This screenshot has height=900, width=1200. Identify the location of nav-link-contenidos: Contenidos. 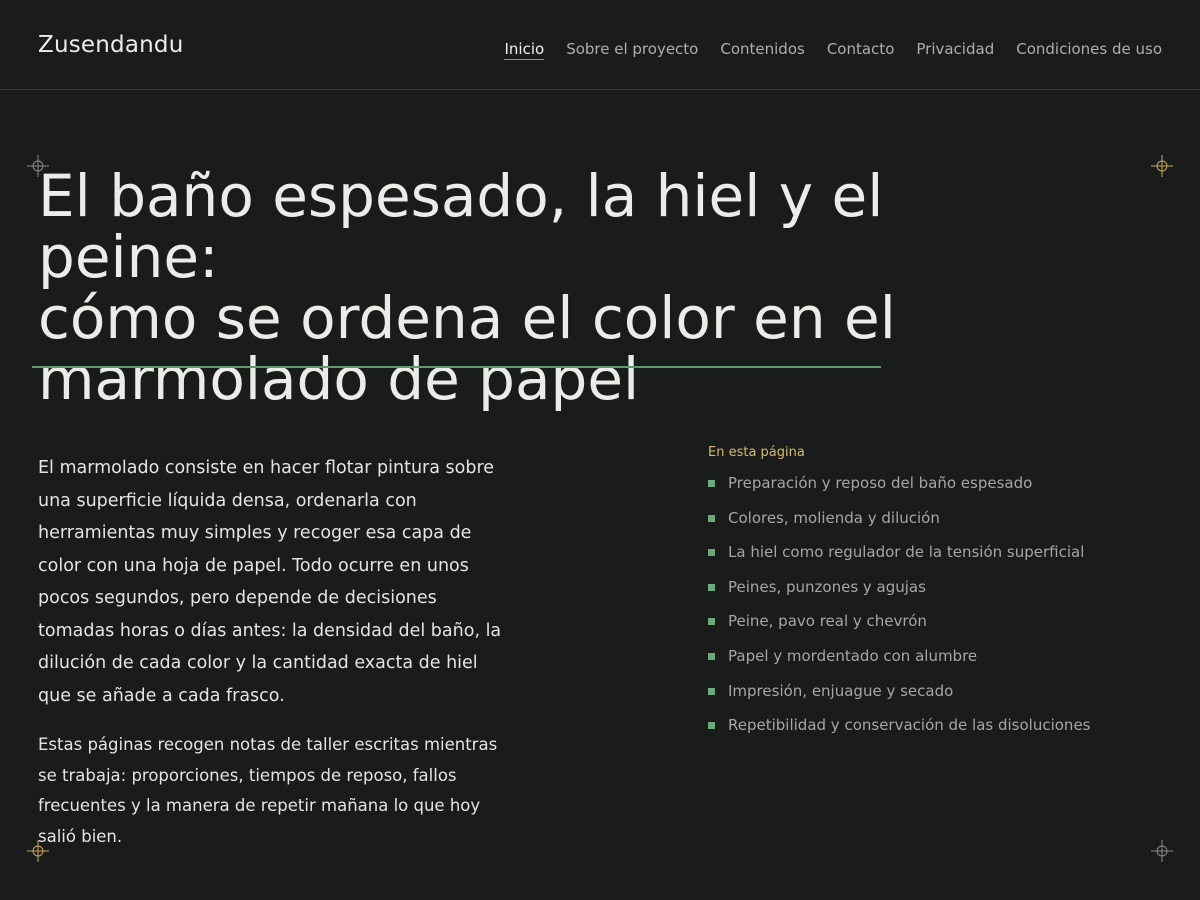
(762, 50).